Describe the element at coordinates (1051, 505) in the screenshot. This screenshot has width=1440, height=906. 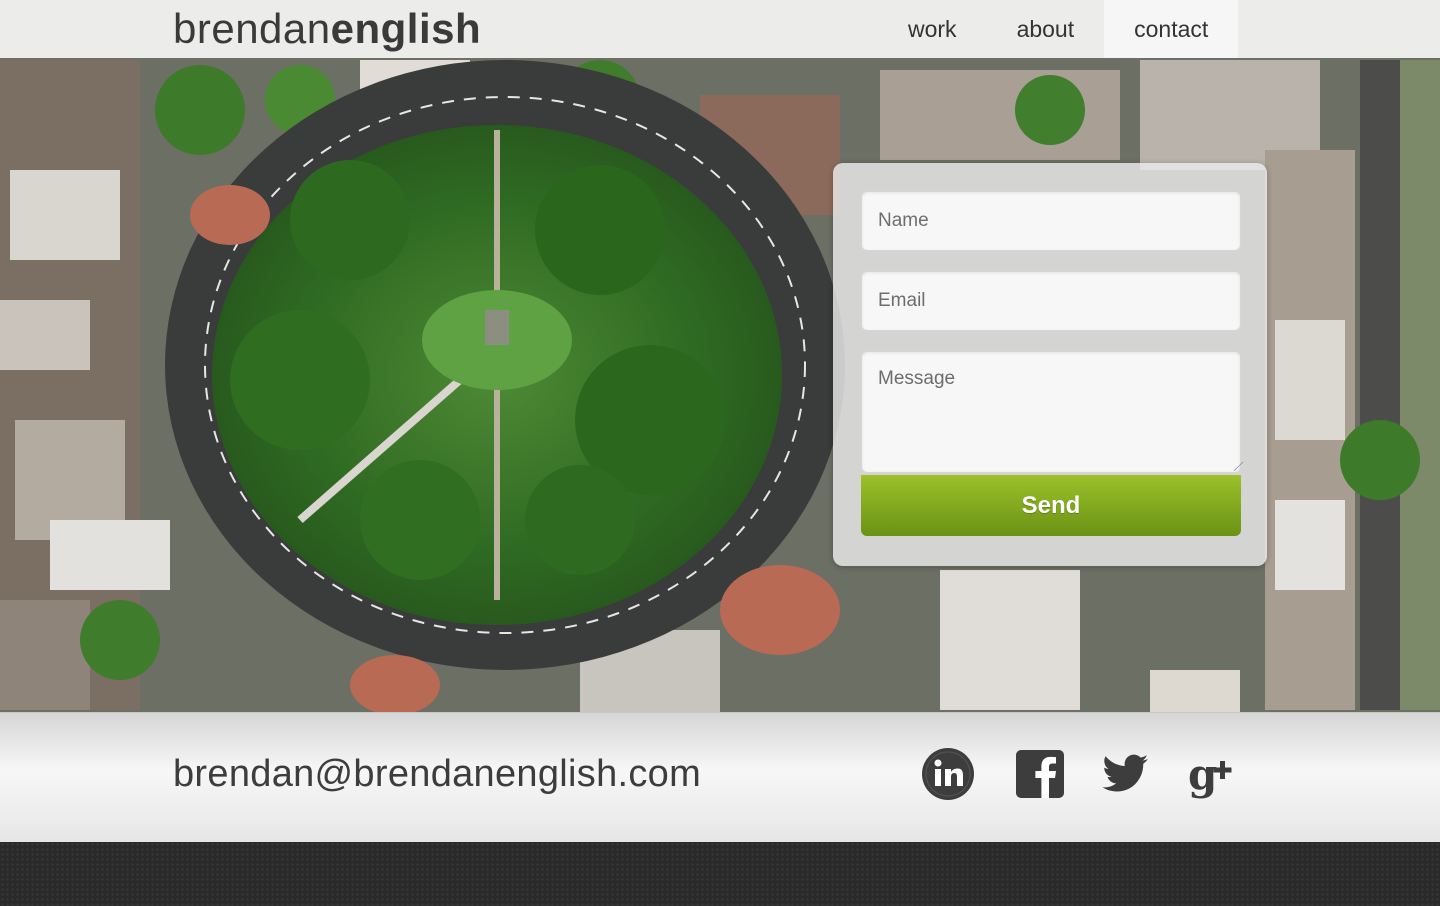
I see `send-button: Send` at that location.